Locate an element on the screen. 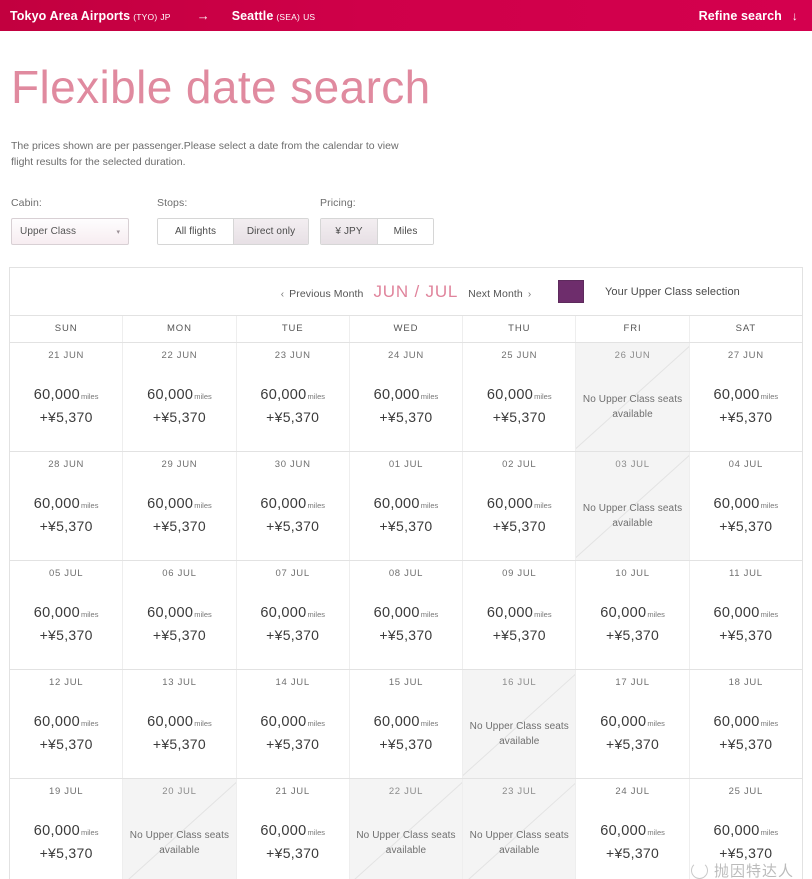 This screenshot has width=812, height=879. pricing-toggle-group: ¥ JPY Miles is located at coordinates (377, 232).